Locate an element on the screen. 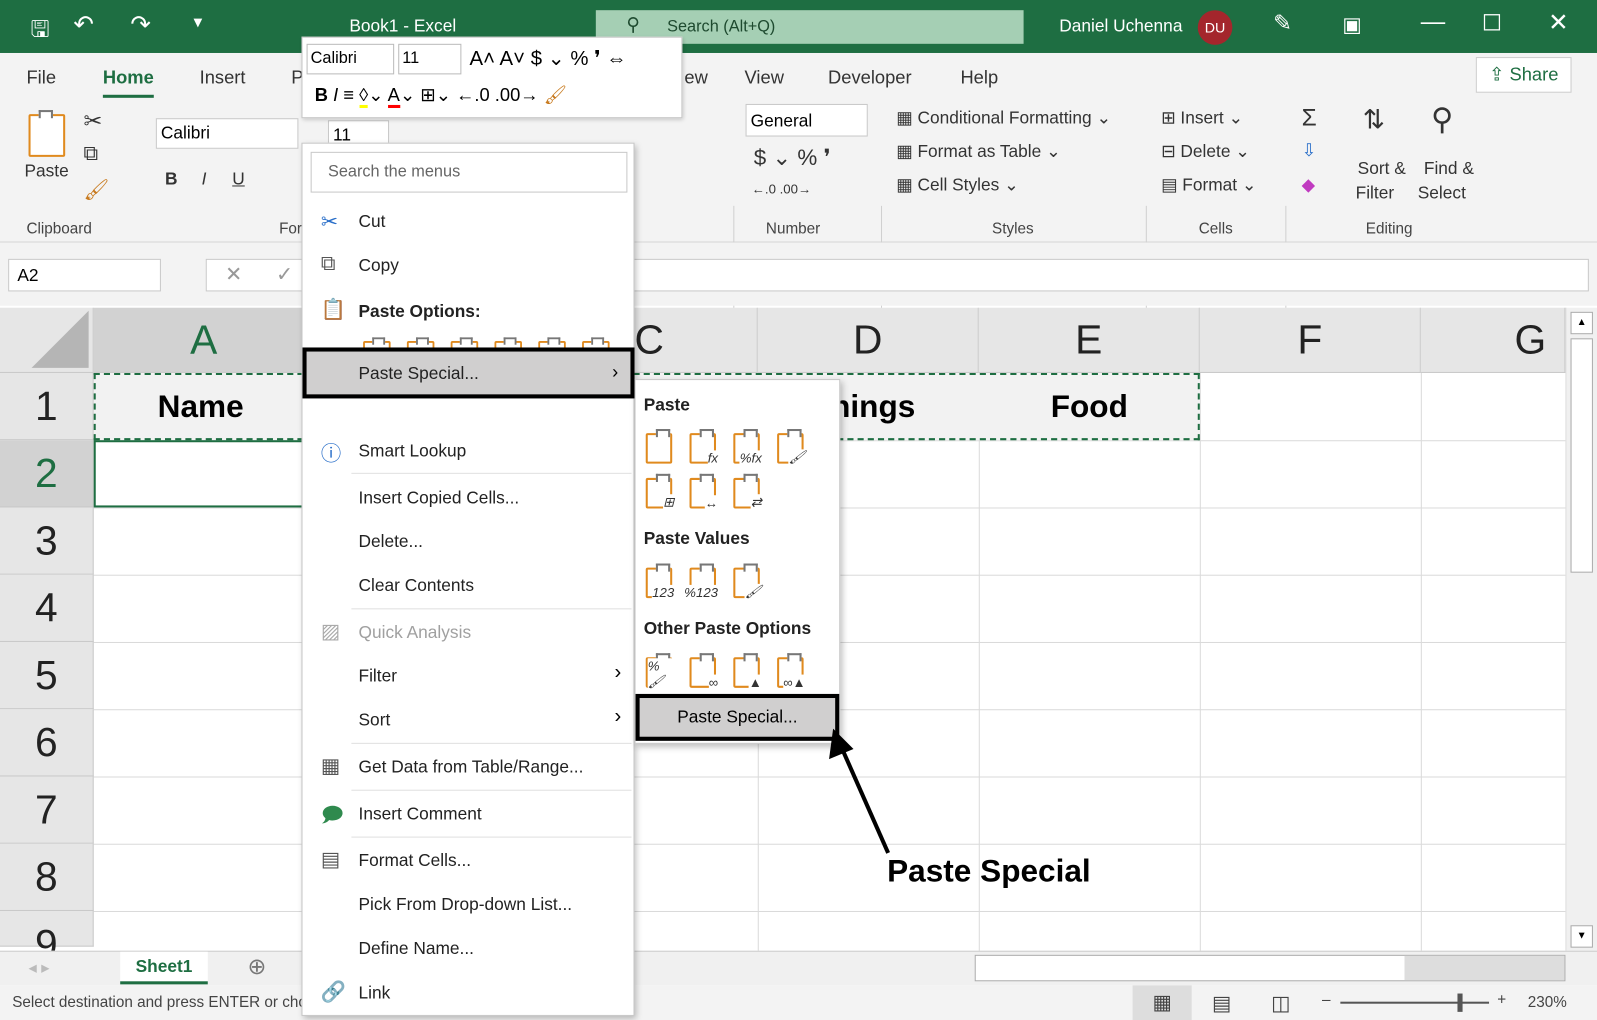 Image resolution: width=1597 pixels, height=1020 pixels. menu-paste-special: Paste Special... › is located at coordinates (468, 373).